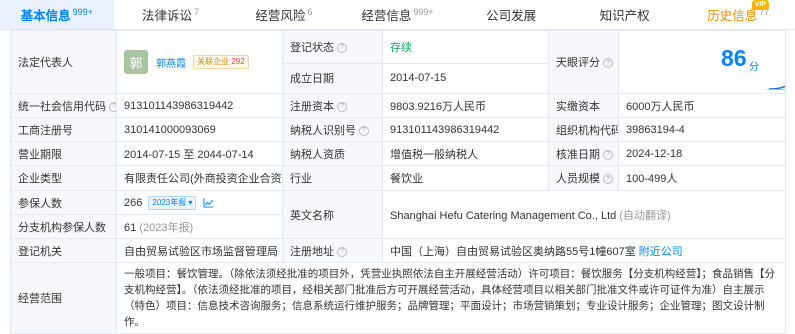 The width and height of the screenshot is (795, 334). What do you see at coordinates (513, 251) in the screenshot?
I see `address-value: 中国（上海）自由贸易试验区奥纳路55号1幢607室` at bounding box center [513, 251].